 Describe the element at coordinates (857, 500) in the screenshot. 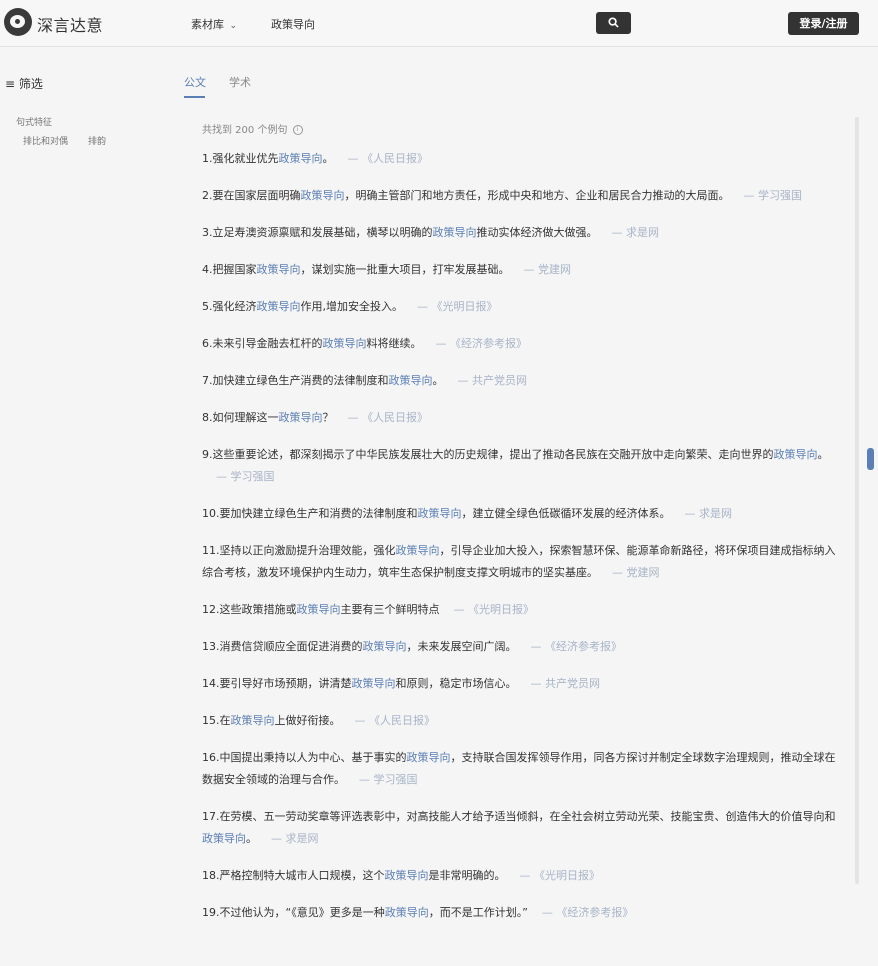

I see `scrollbar-track` at that location.